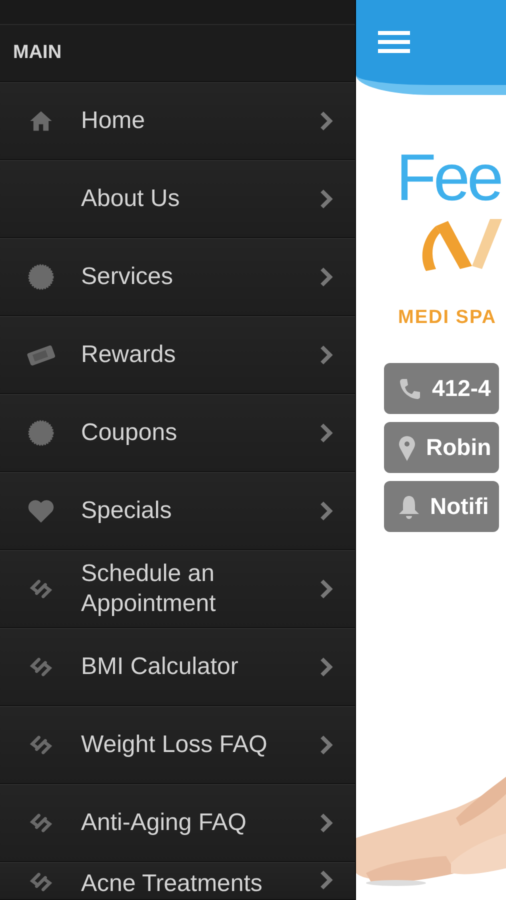 The height and width of the screenshot is (900, 506). I want to click on menu-item: Weight Loss FAQ, so click(177, 745).